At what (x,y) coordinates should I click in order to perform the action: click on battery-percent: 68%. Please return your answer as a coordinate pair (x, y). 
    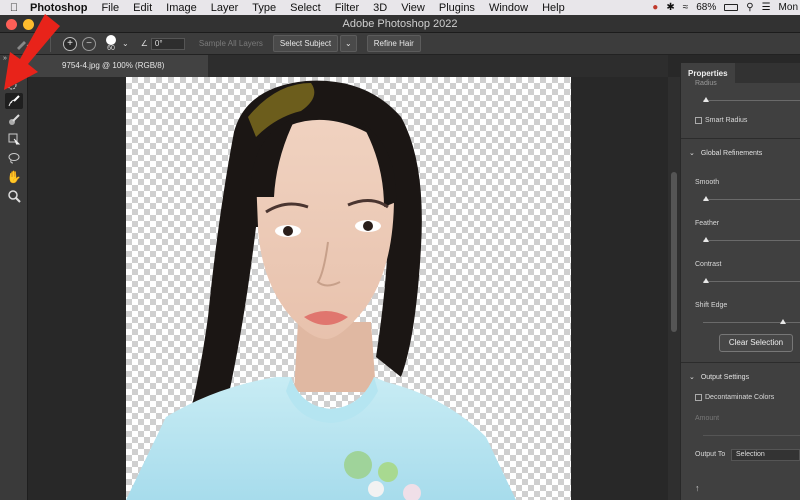
    Looking at the image, I should click on (706, 7).